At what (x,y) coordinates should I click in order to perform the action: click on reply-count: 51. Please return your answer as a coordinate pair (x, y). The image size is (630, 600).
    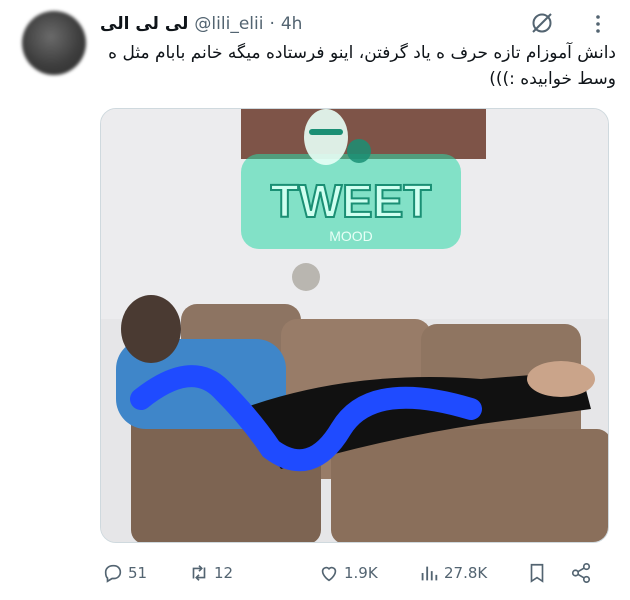
    Looking at the image, I should click on (138, 573).